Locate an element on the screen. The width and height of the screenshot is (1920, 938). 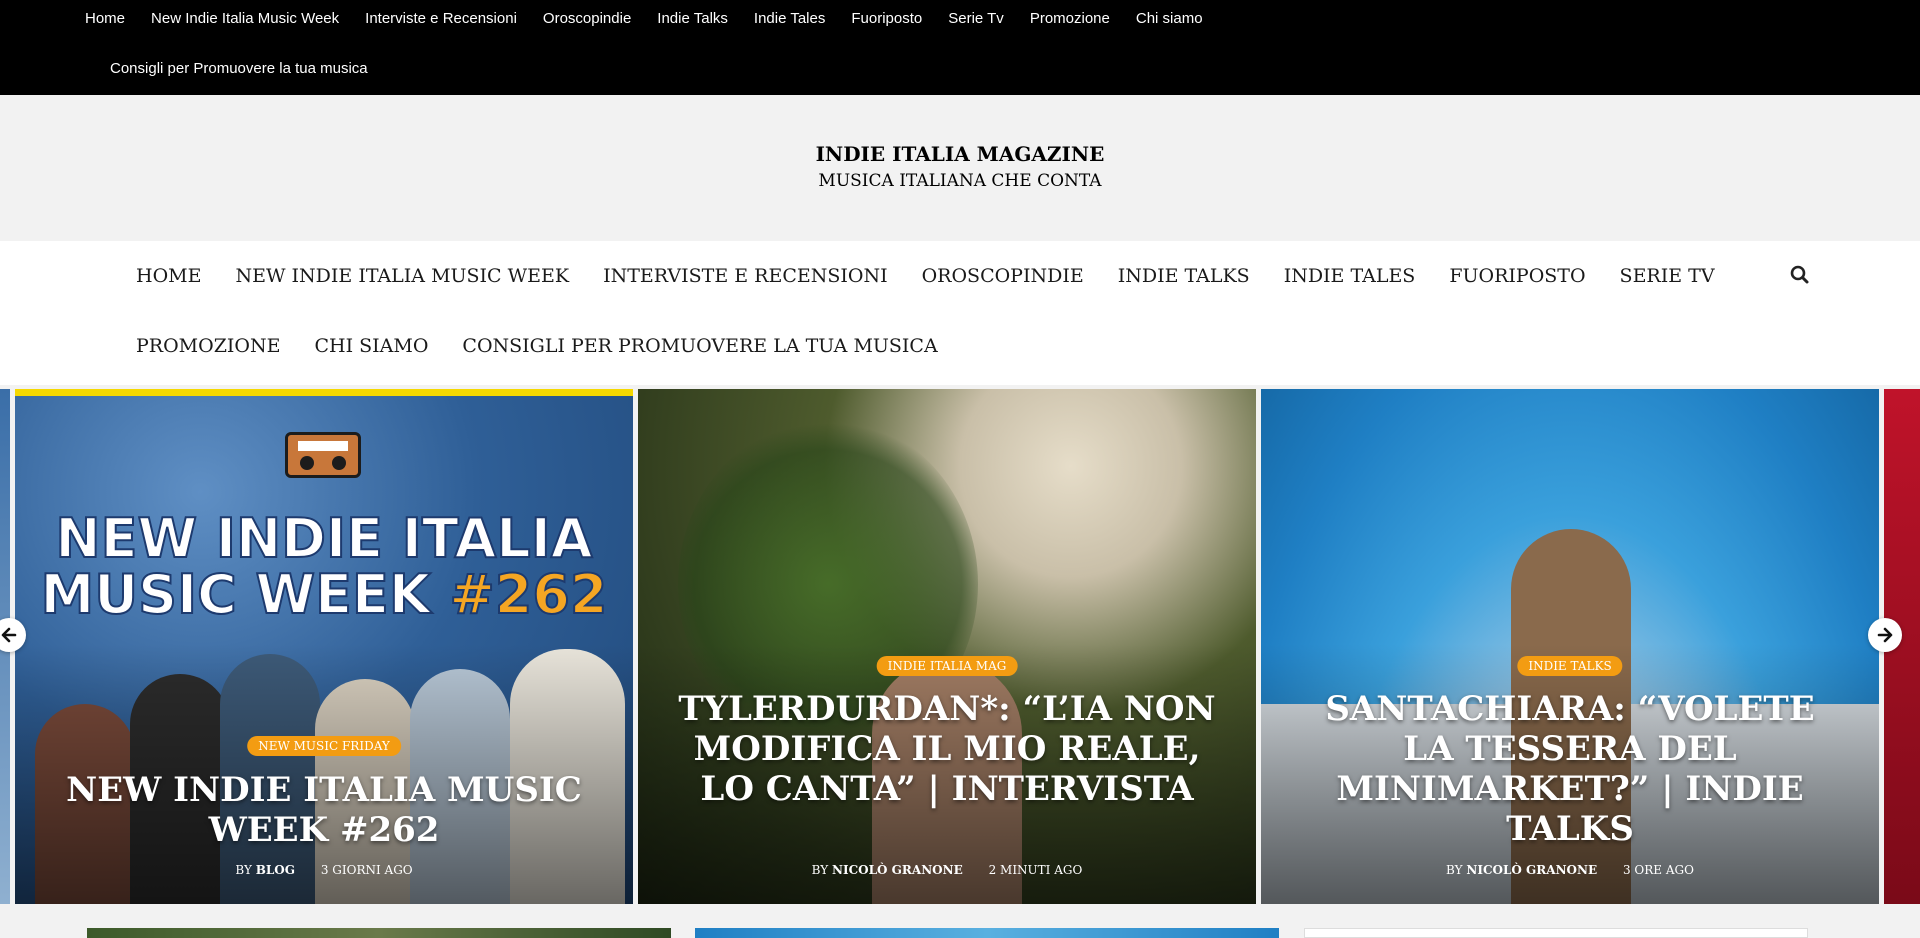
poster-headline: NEW INDIE ITALIA MUSIC WEEK #262 is located at coordinates (324, 566).